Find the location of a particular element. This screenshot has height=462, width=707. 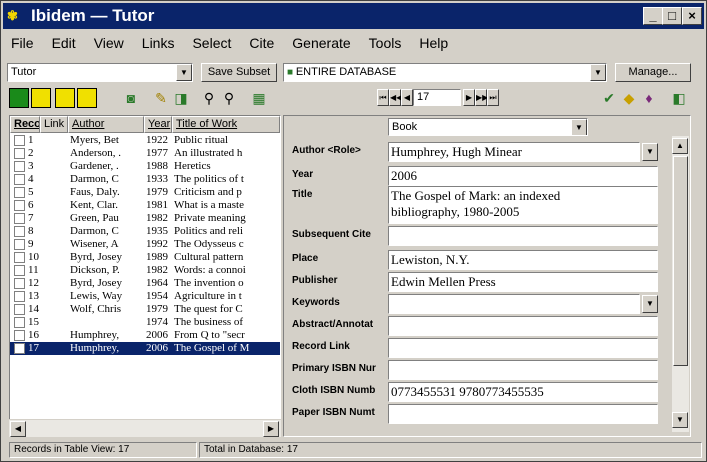

scroll-right-icon: ▶ is located at coordinates (271, 429).